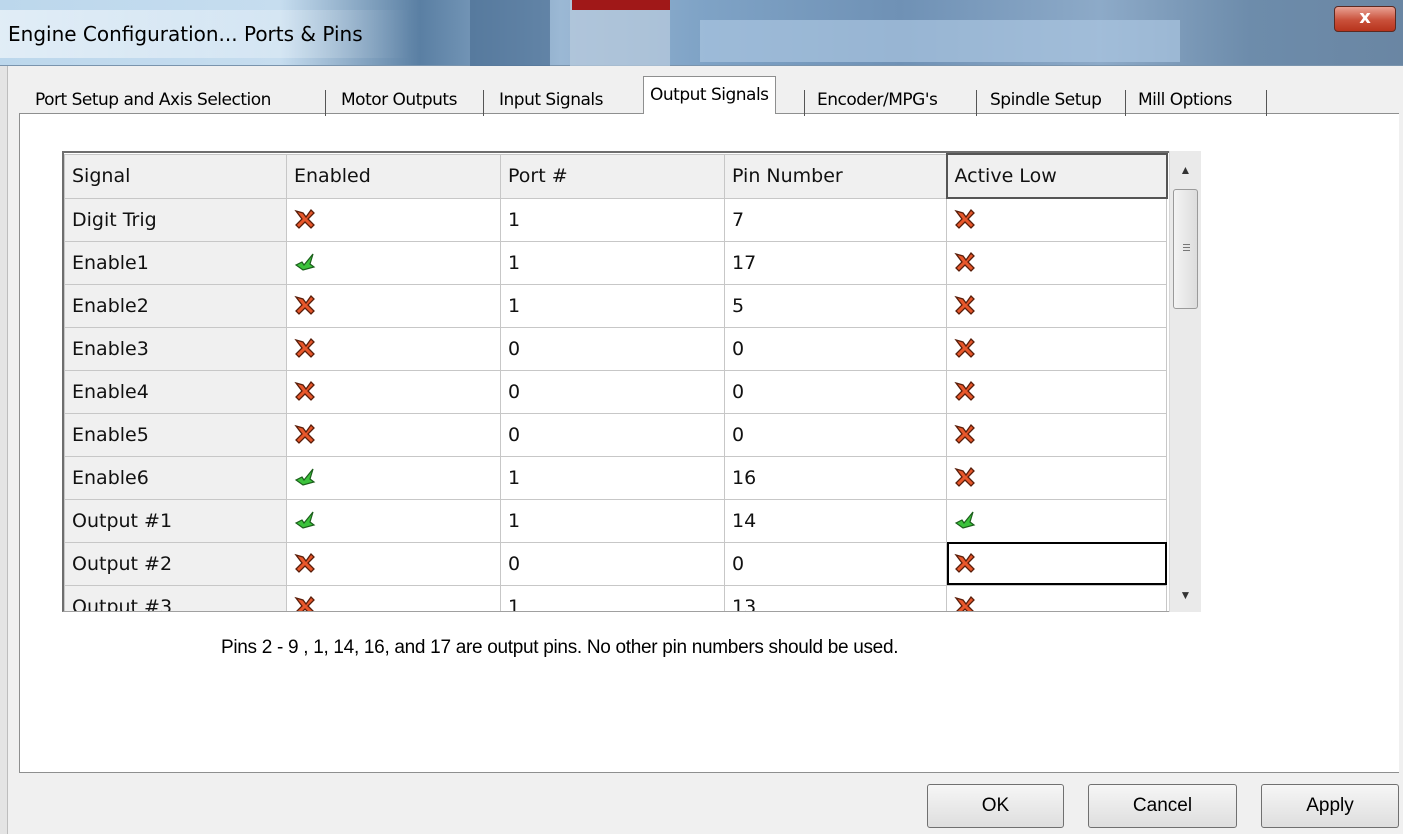 The image size is (1403, 834). I want to click on pin-number-cell: 13, so click(835, 597).